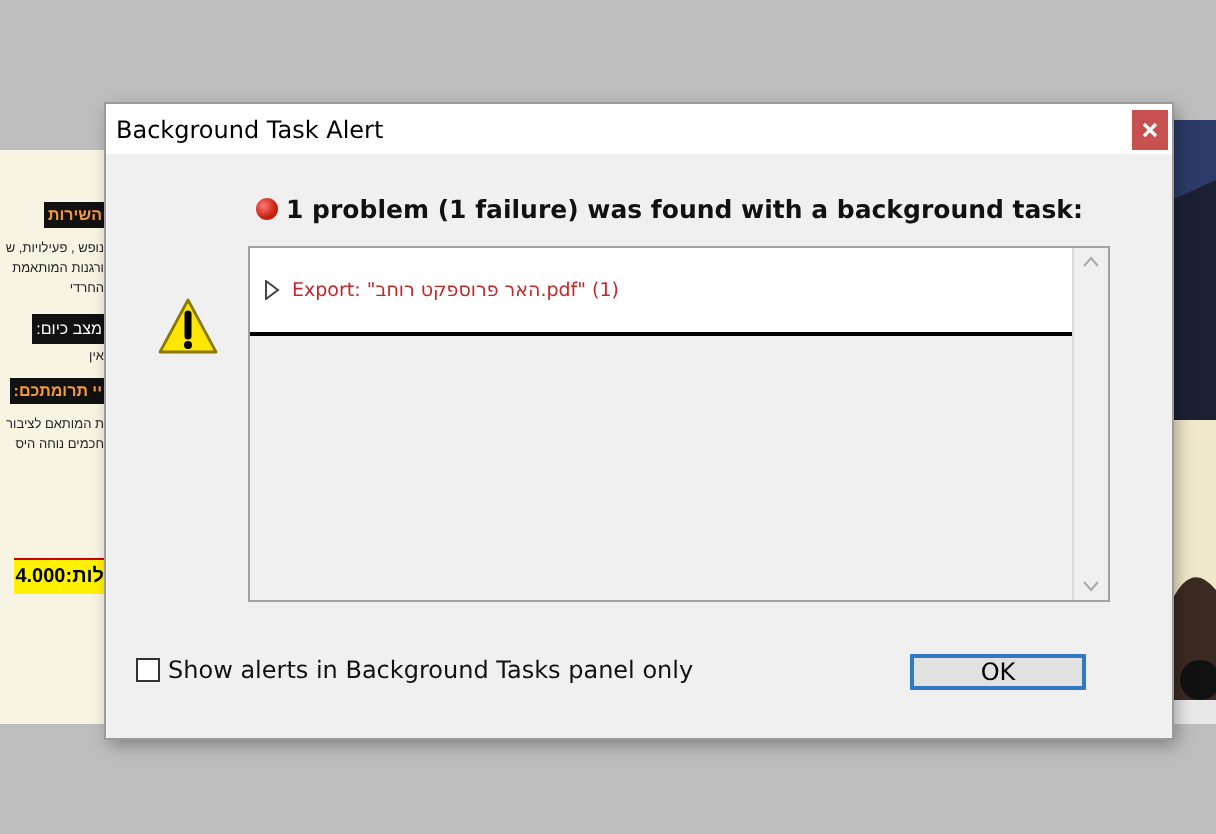 The height and width of the screenshot is (834, 1216). I want to click on summary-text: 1 problem (1 failure) was found with a background task:, so click(684, 208).